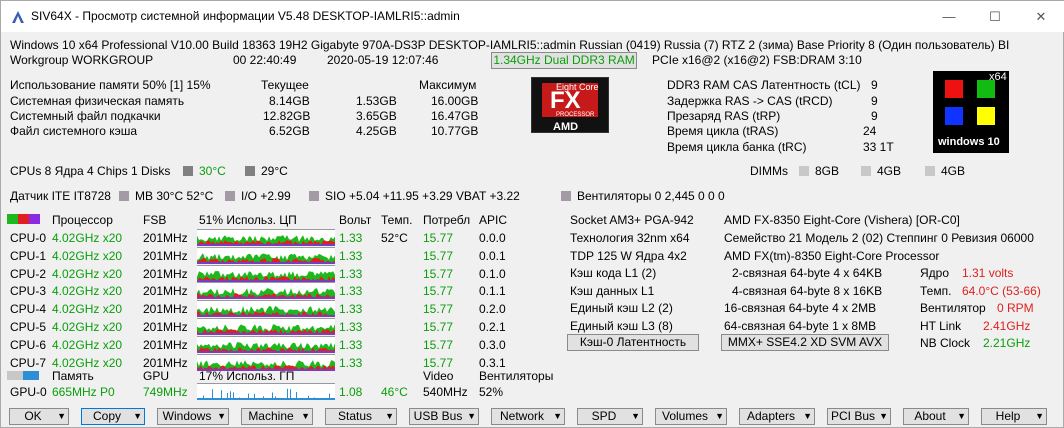 Image resolution: width=1064 pixels, height=428 pixels. I want to click on col-video: Video, so click(438, 376).